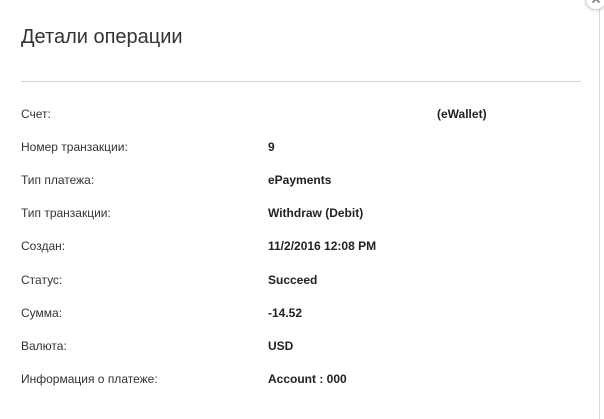 The width and height of the screenshot is (604, 419). What do you see at coordinates (300, 346) in the screenshot?
I see `detail-row-currency: Валюта: USD` at bounding box center [300, 346].